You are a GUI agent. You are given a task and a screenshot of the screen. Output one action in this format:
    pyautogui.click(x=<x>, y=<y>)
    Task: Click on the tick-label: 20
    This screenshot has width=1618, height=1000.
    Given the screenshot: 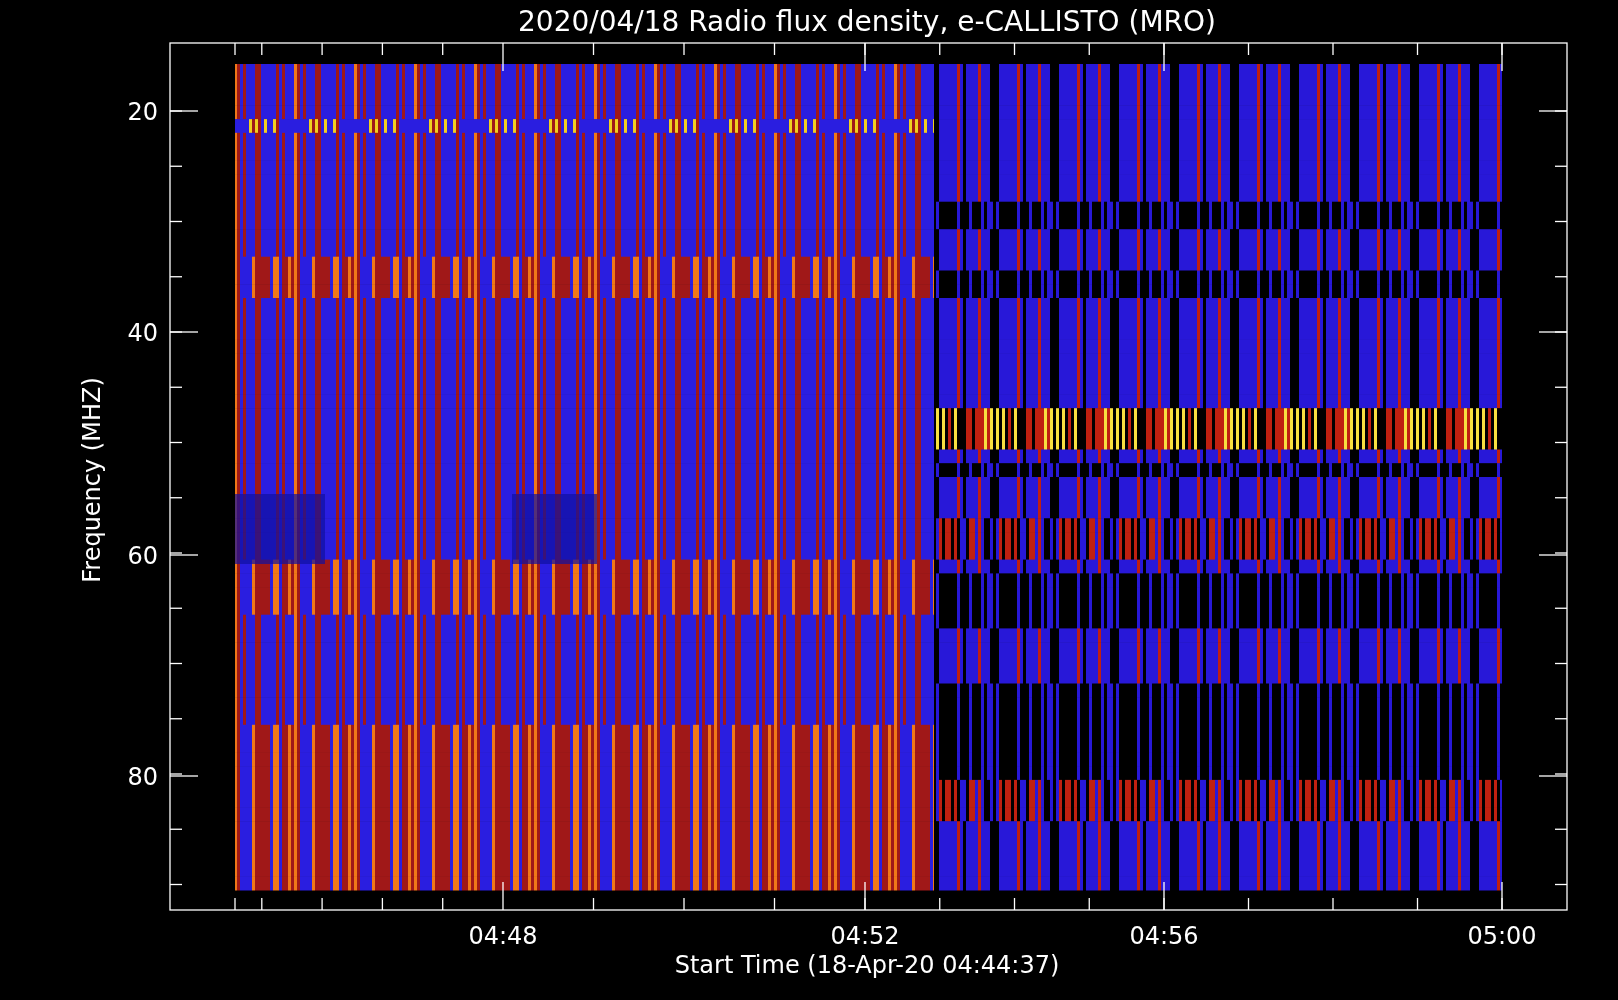 What is the action you would take?
    pyautogui.click(x=142, y=112)
    